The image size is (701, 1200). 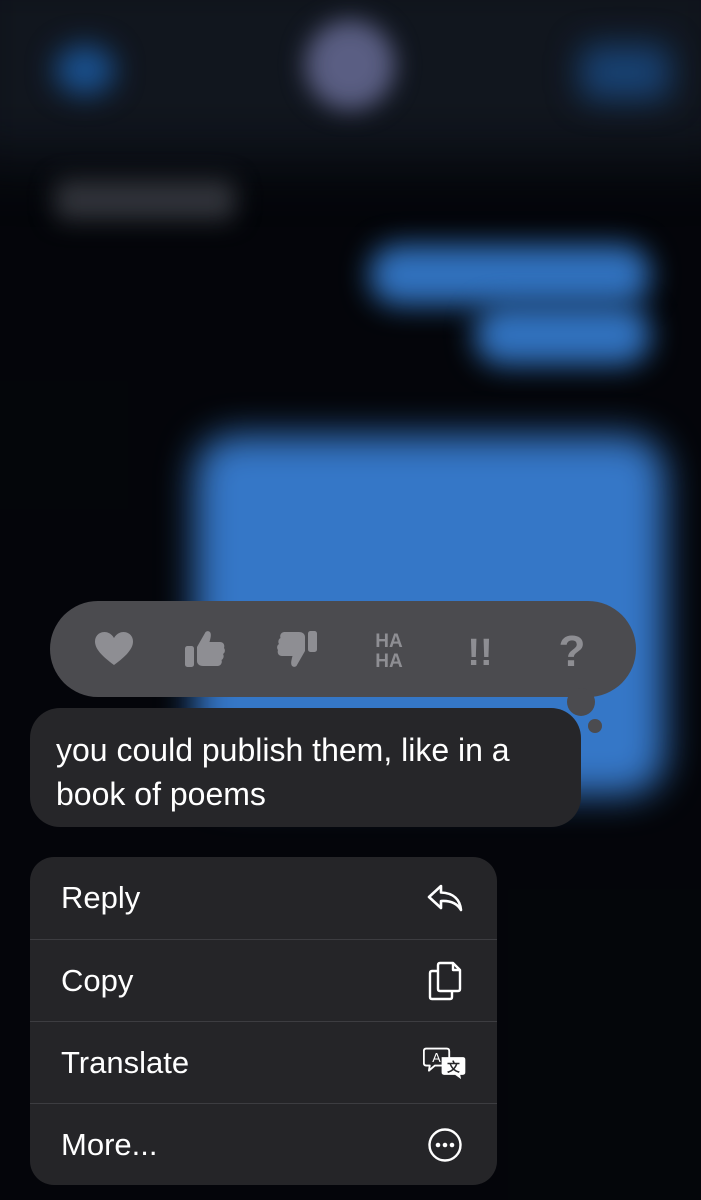 I want to click on thumbs-down-icon, so click(x=297, y=649).